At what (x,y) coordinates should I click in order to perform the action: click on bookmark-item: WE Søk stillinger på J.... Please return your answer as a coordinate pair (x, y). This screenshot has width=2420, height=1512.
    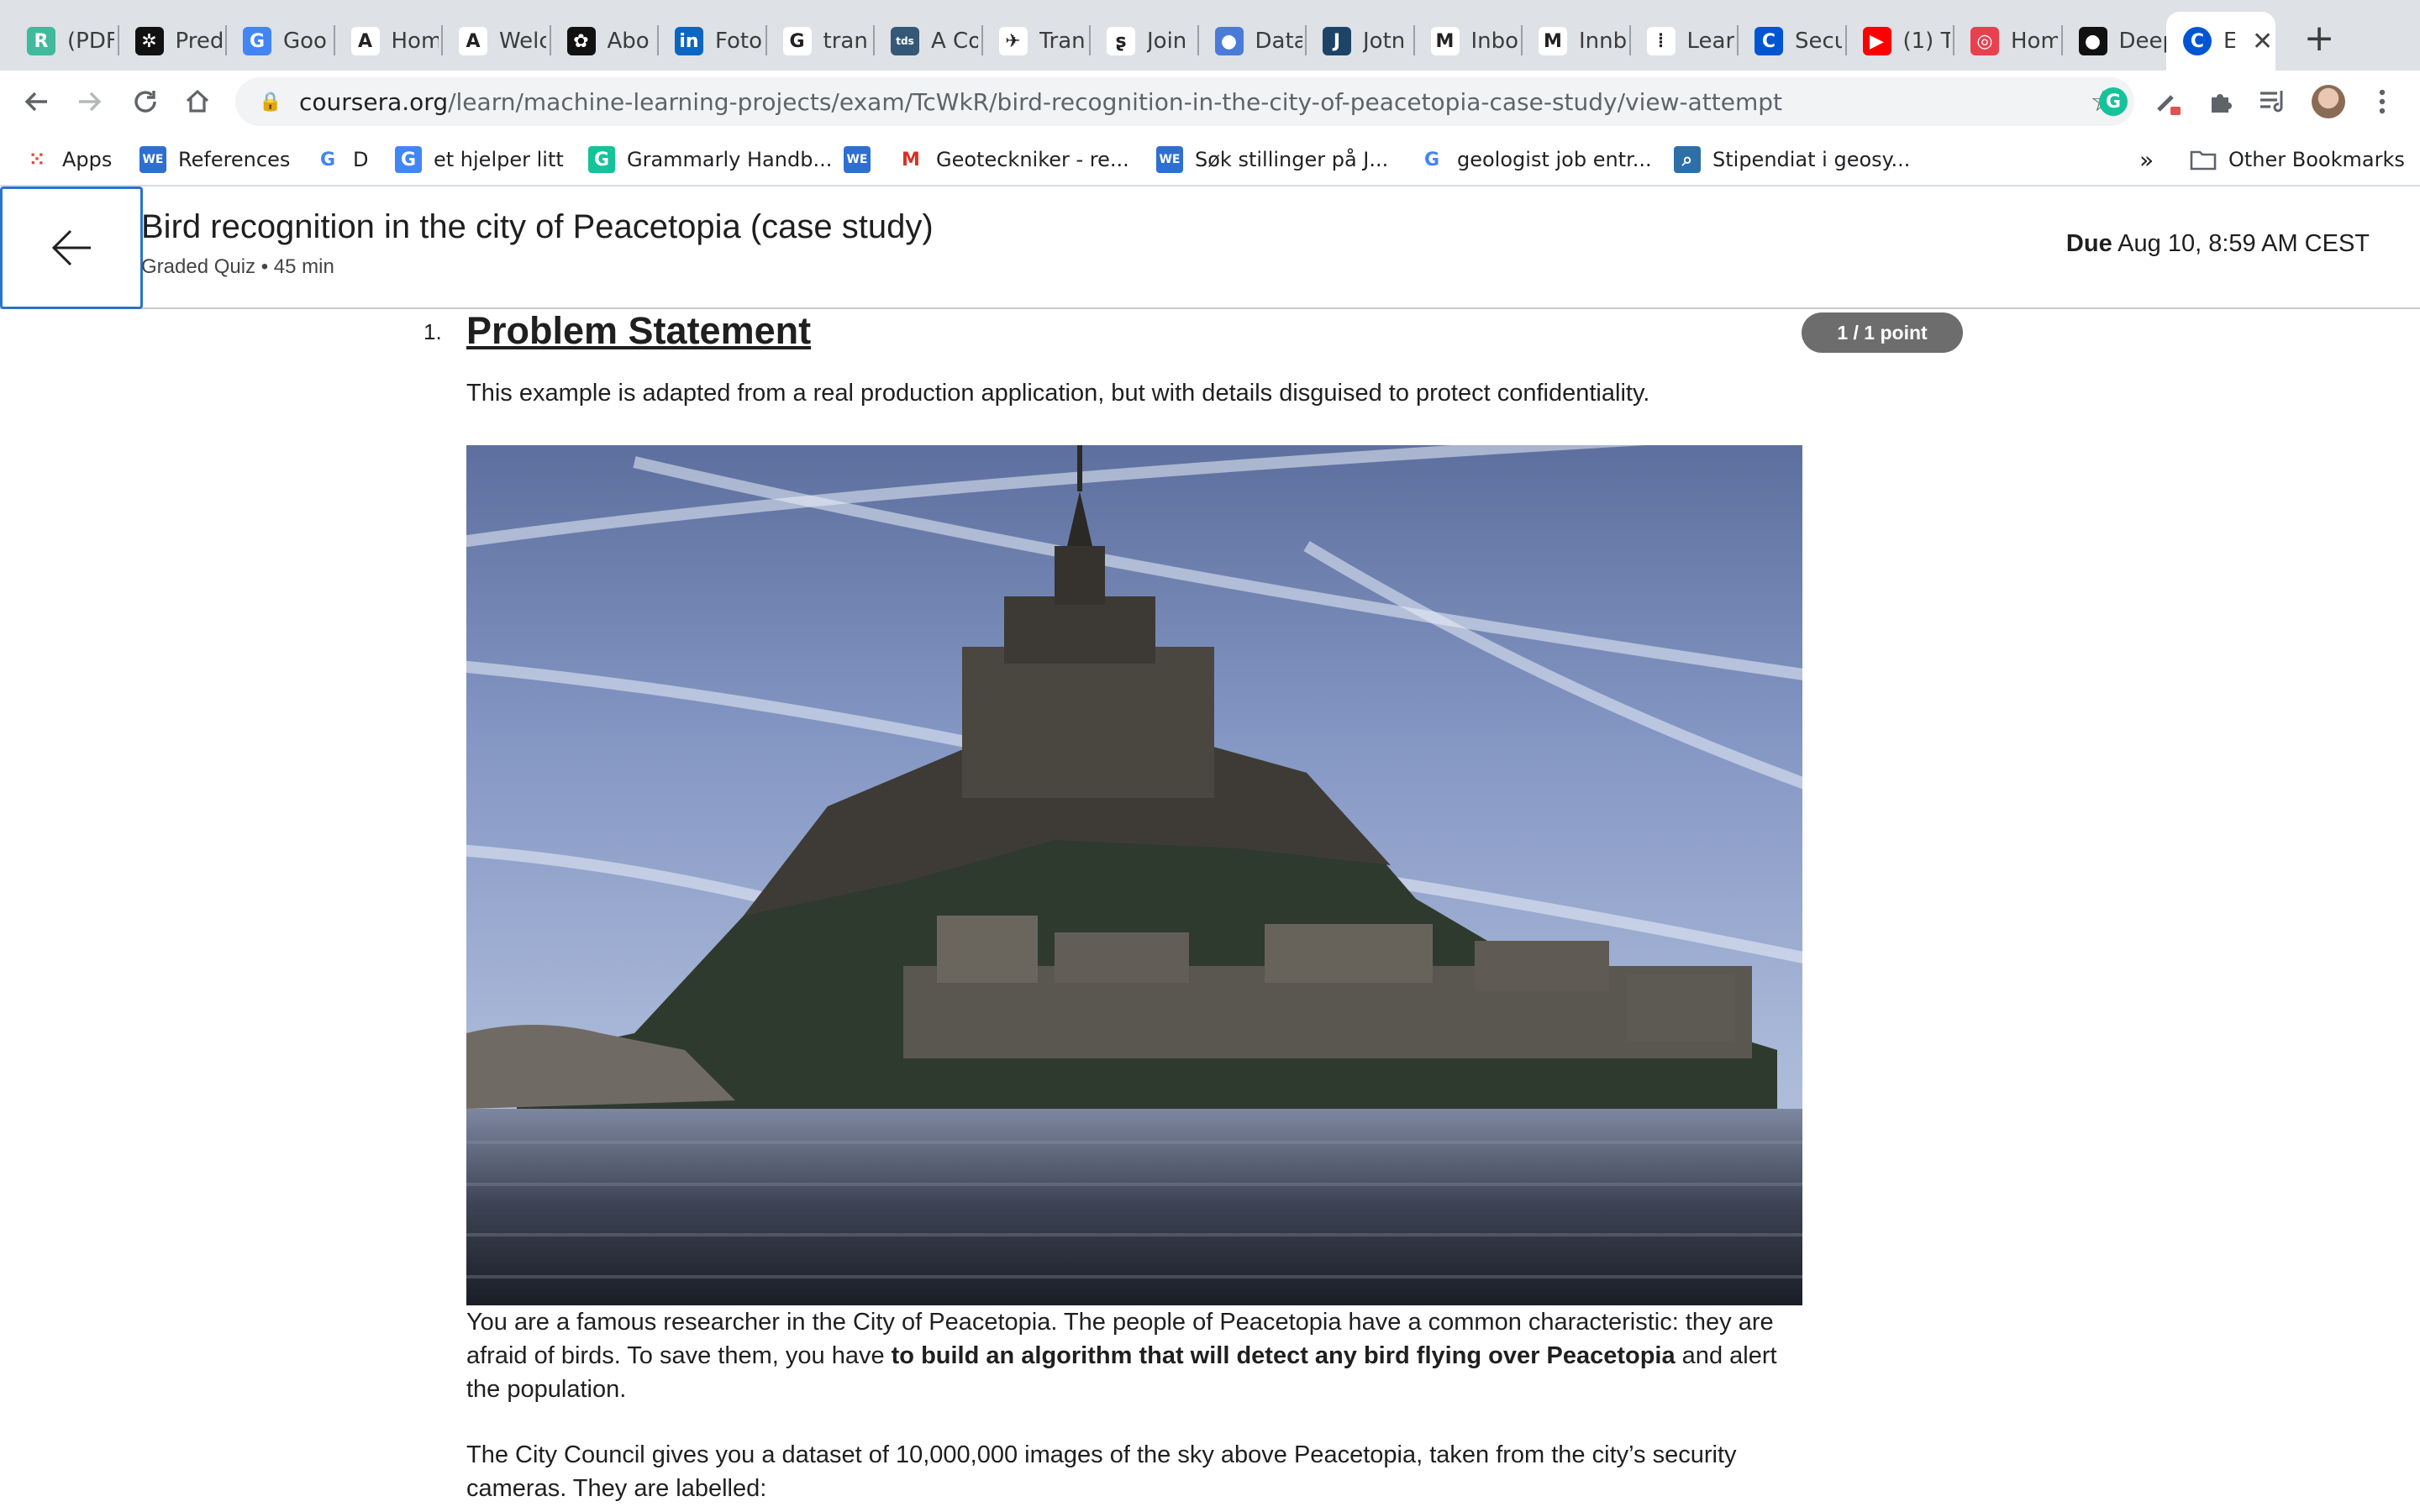
    Looking at the image, I should click on (1272, 159).